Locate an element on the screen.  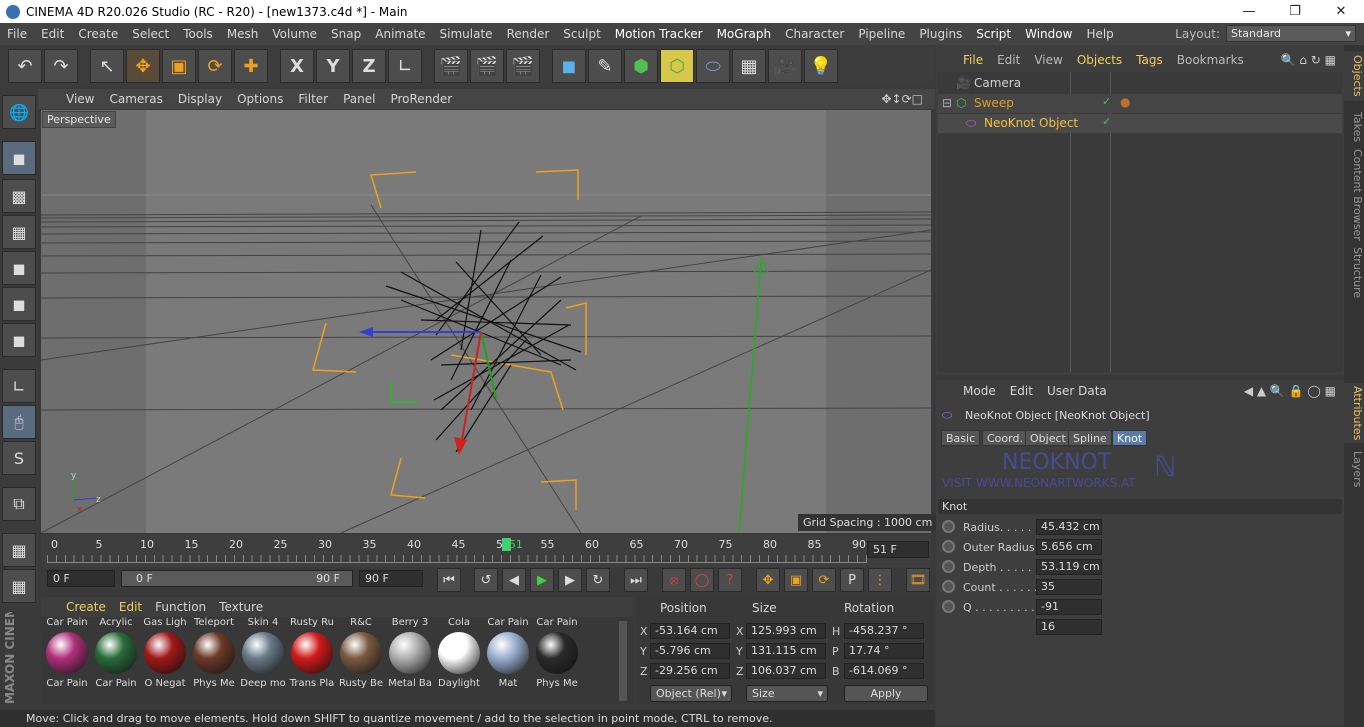
attr-nav-icons: ◀ ▲ 🔍 🔒 ◯ ▦ is located at coordinates (1290, 391).